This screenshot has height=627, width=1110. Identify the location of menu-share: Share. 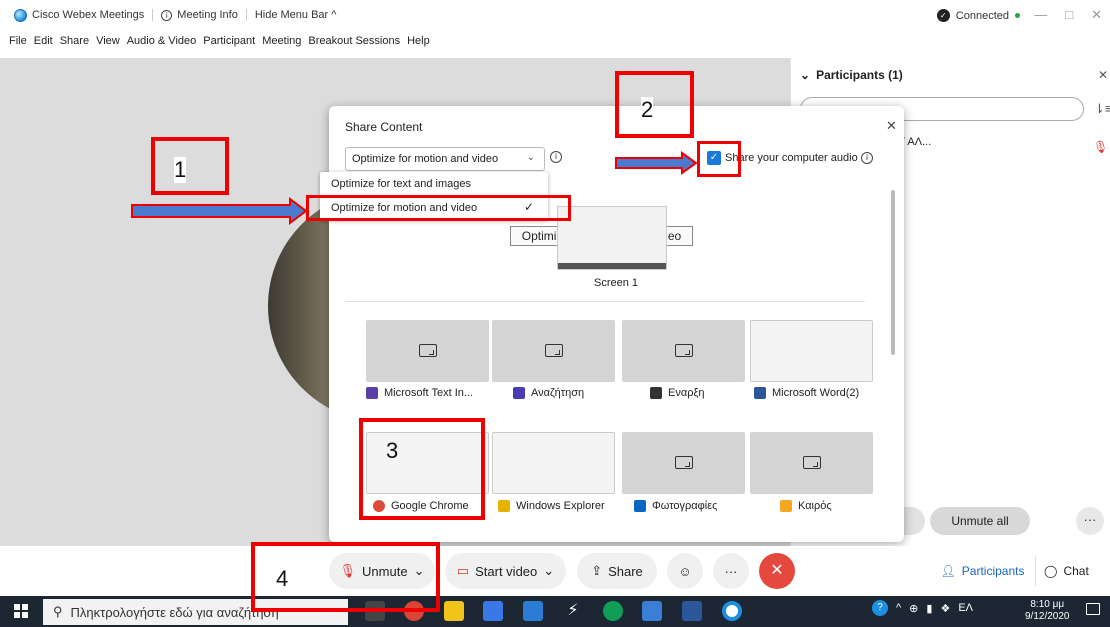
(74, 44).